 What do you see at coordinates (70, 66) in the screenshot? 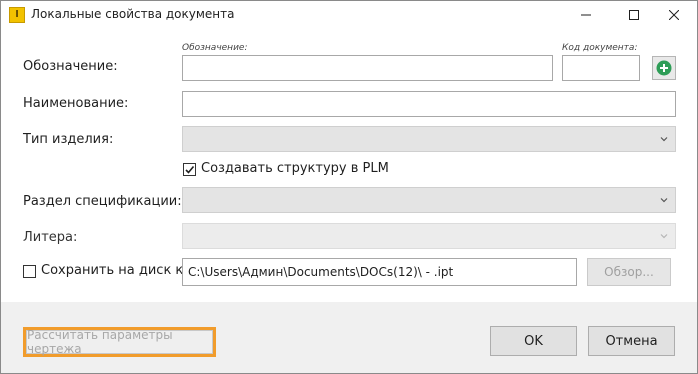
I see `designation-label: Обозначение:` at bounding box center [70, 66].